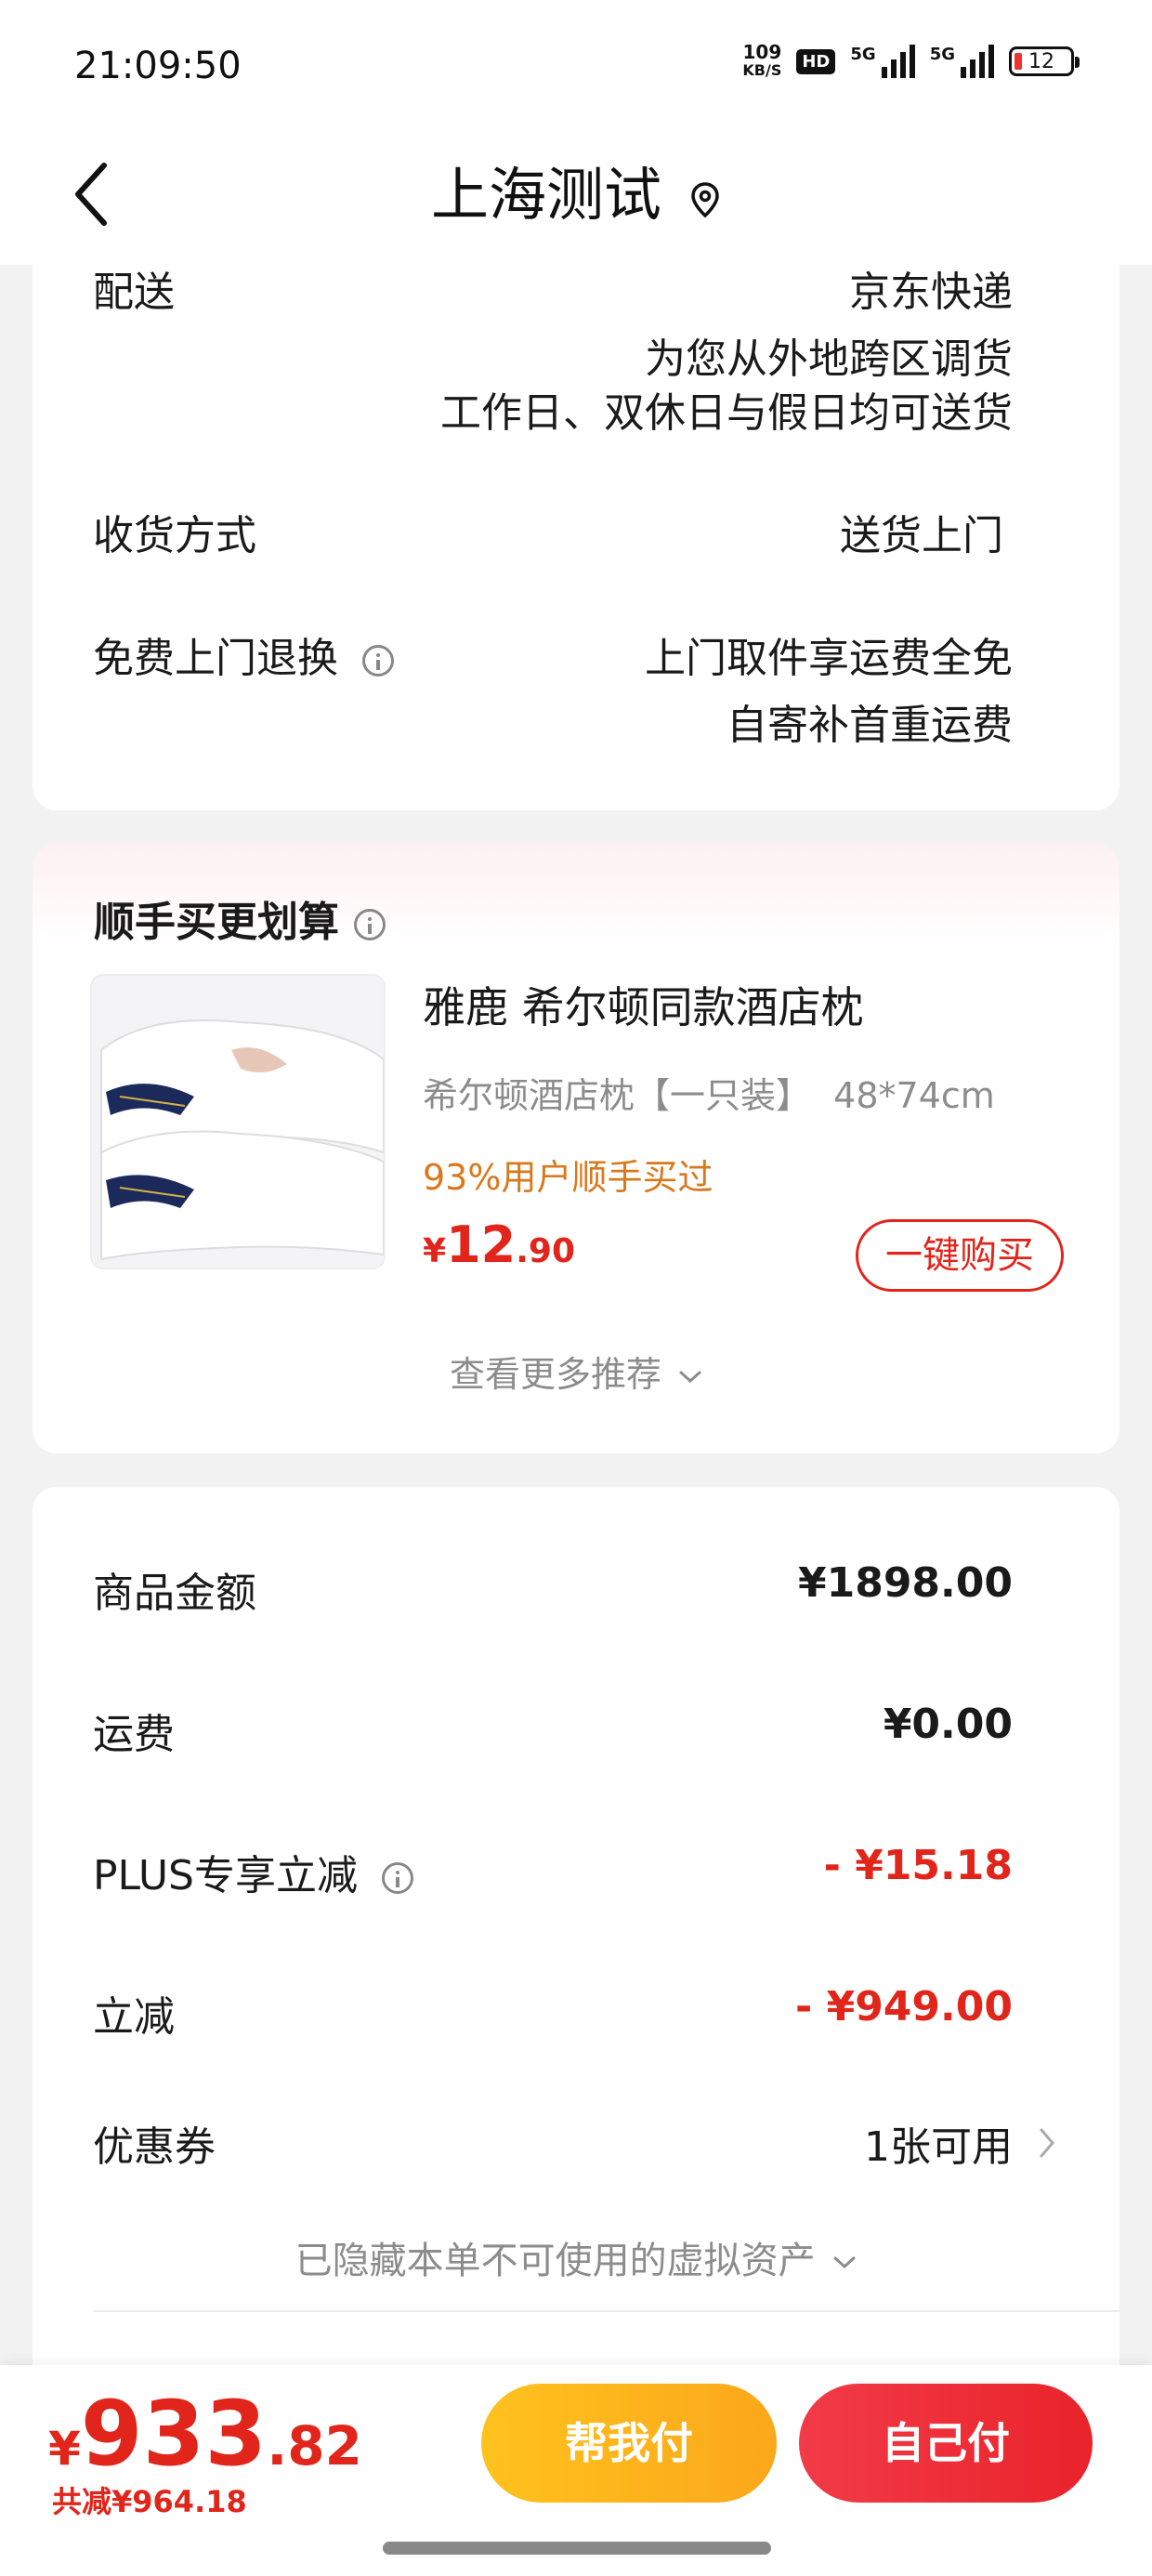 The height and width of the screenshot is (2576, 1152). What do you see at coordinates (577, 2548) in the screenshot?
I see `home-indicator` at bounding box center [577, 2548].